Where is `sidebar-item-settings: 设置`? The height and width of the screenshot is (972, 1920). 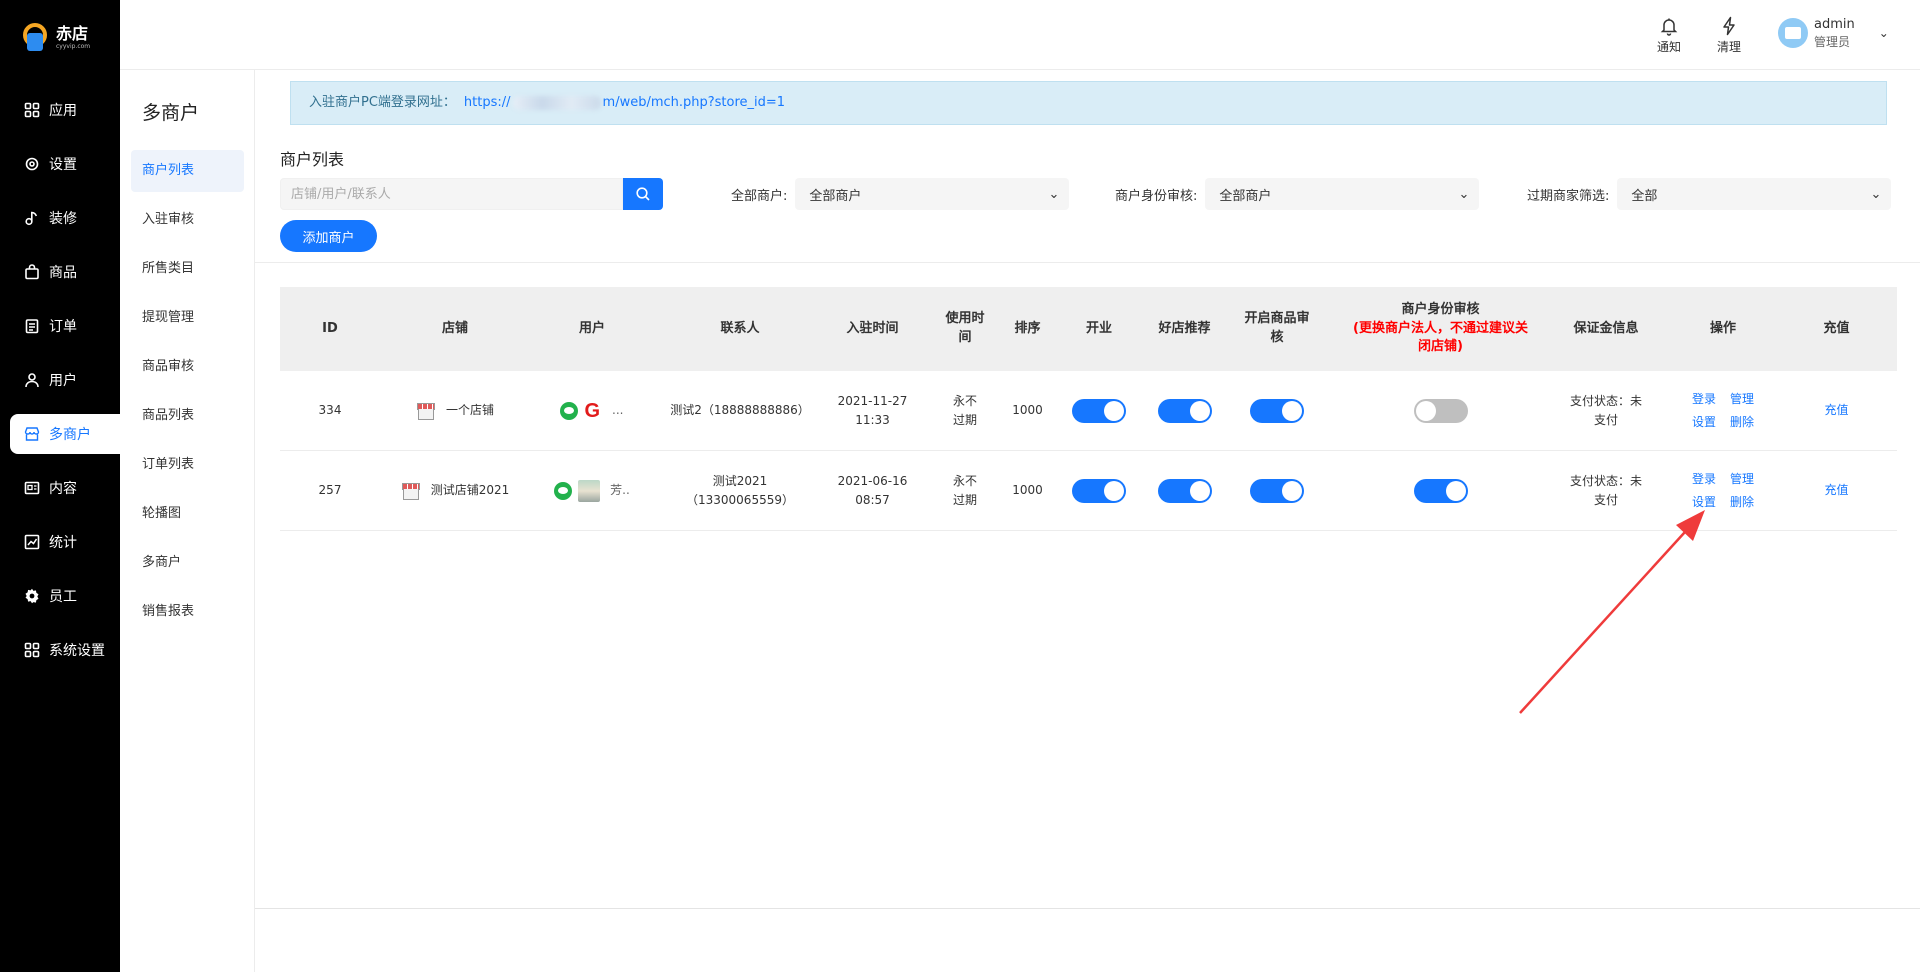
sidebar-item-settings: 设置 is located at coordinates (60, 164).